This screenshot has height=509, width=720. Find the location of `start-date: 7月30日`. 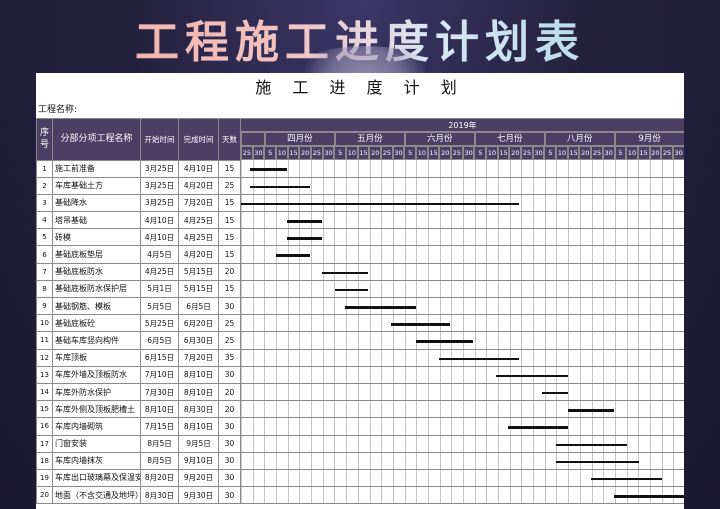

start-date: 7月30日 is located at coordinates (159, 392).